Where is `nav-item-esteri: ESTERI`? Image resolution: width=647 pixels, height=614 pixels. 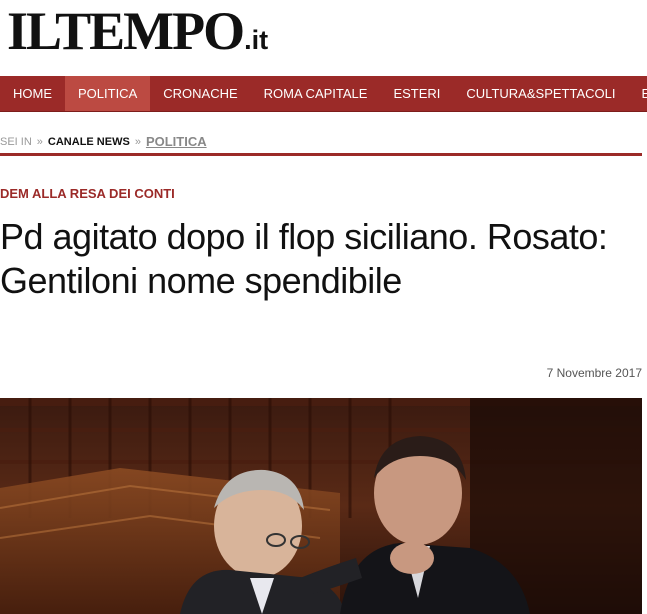
nav-item-esteri: ESTERI is located at coordinates (416, 93).